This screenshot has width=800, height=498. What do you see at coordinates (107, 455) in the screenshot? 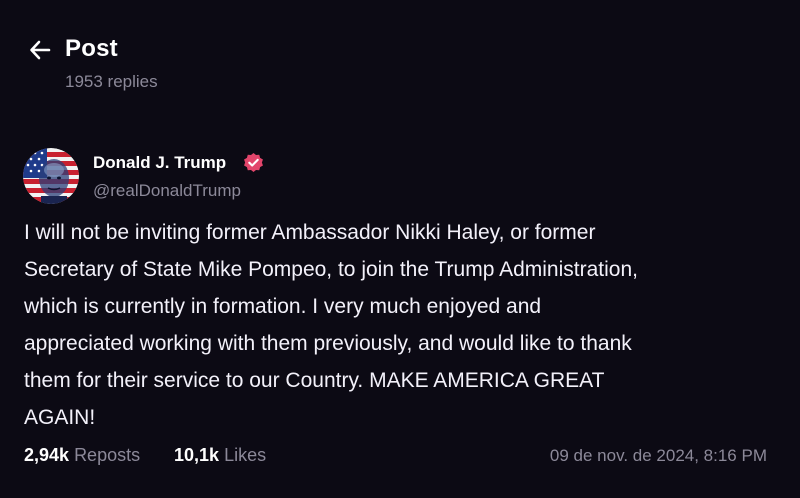
I see `reposts-label: Reposts` at bounding box center [107, 455].